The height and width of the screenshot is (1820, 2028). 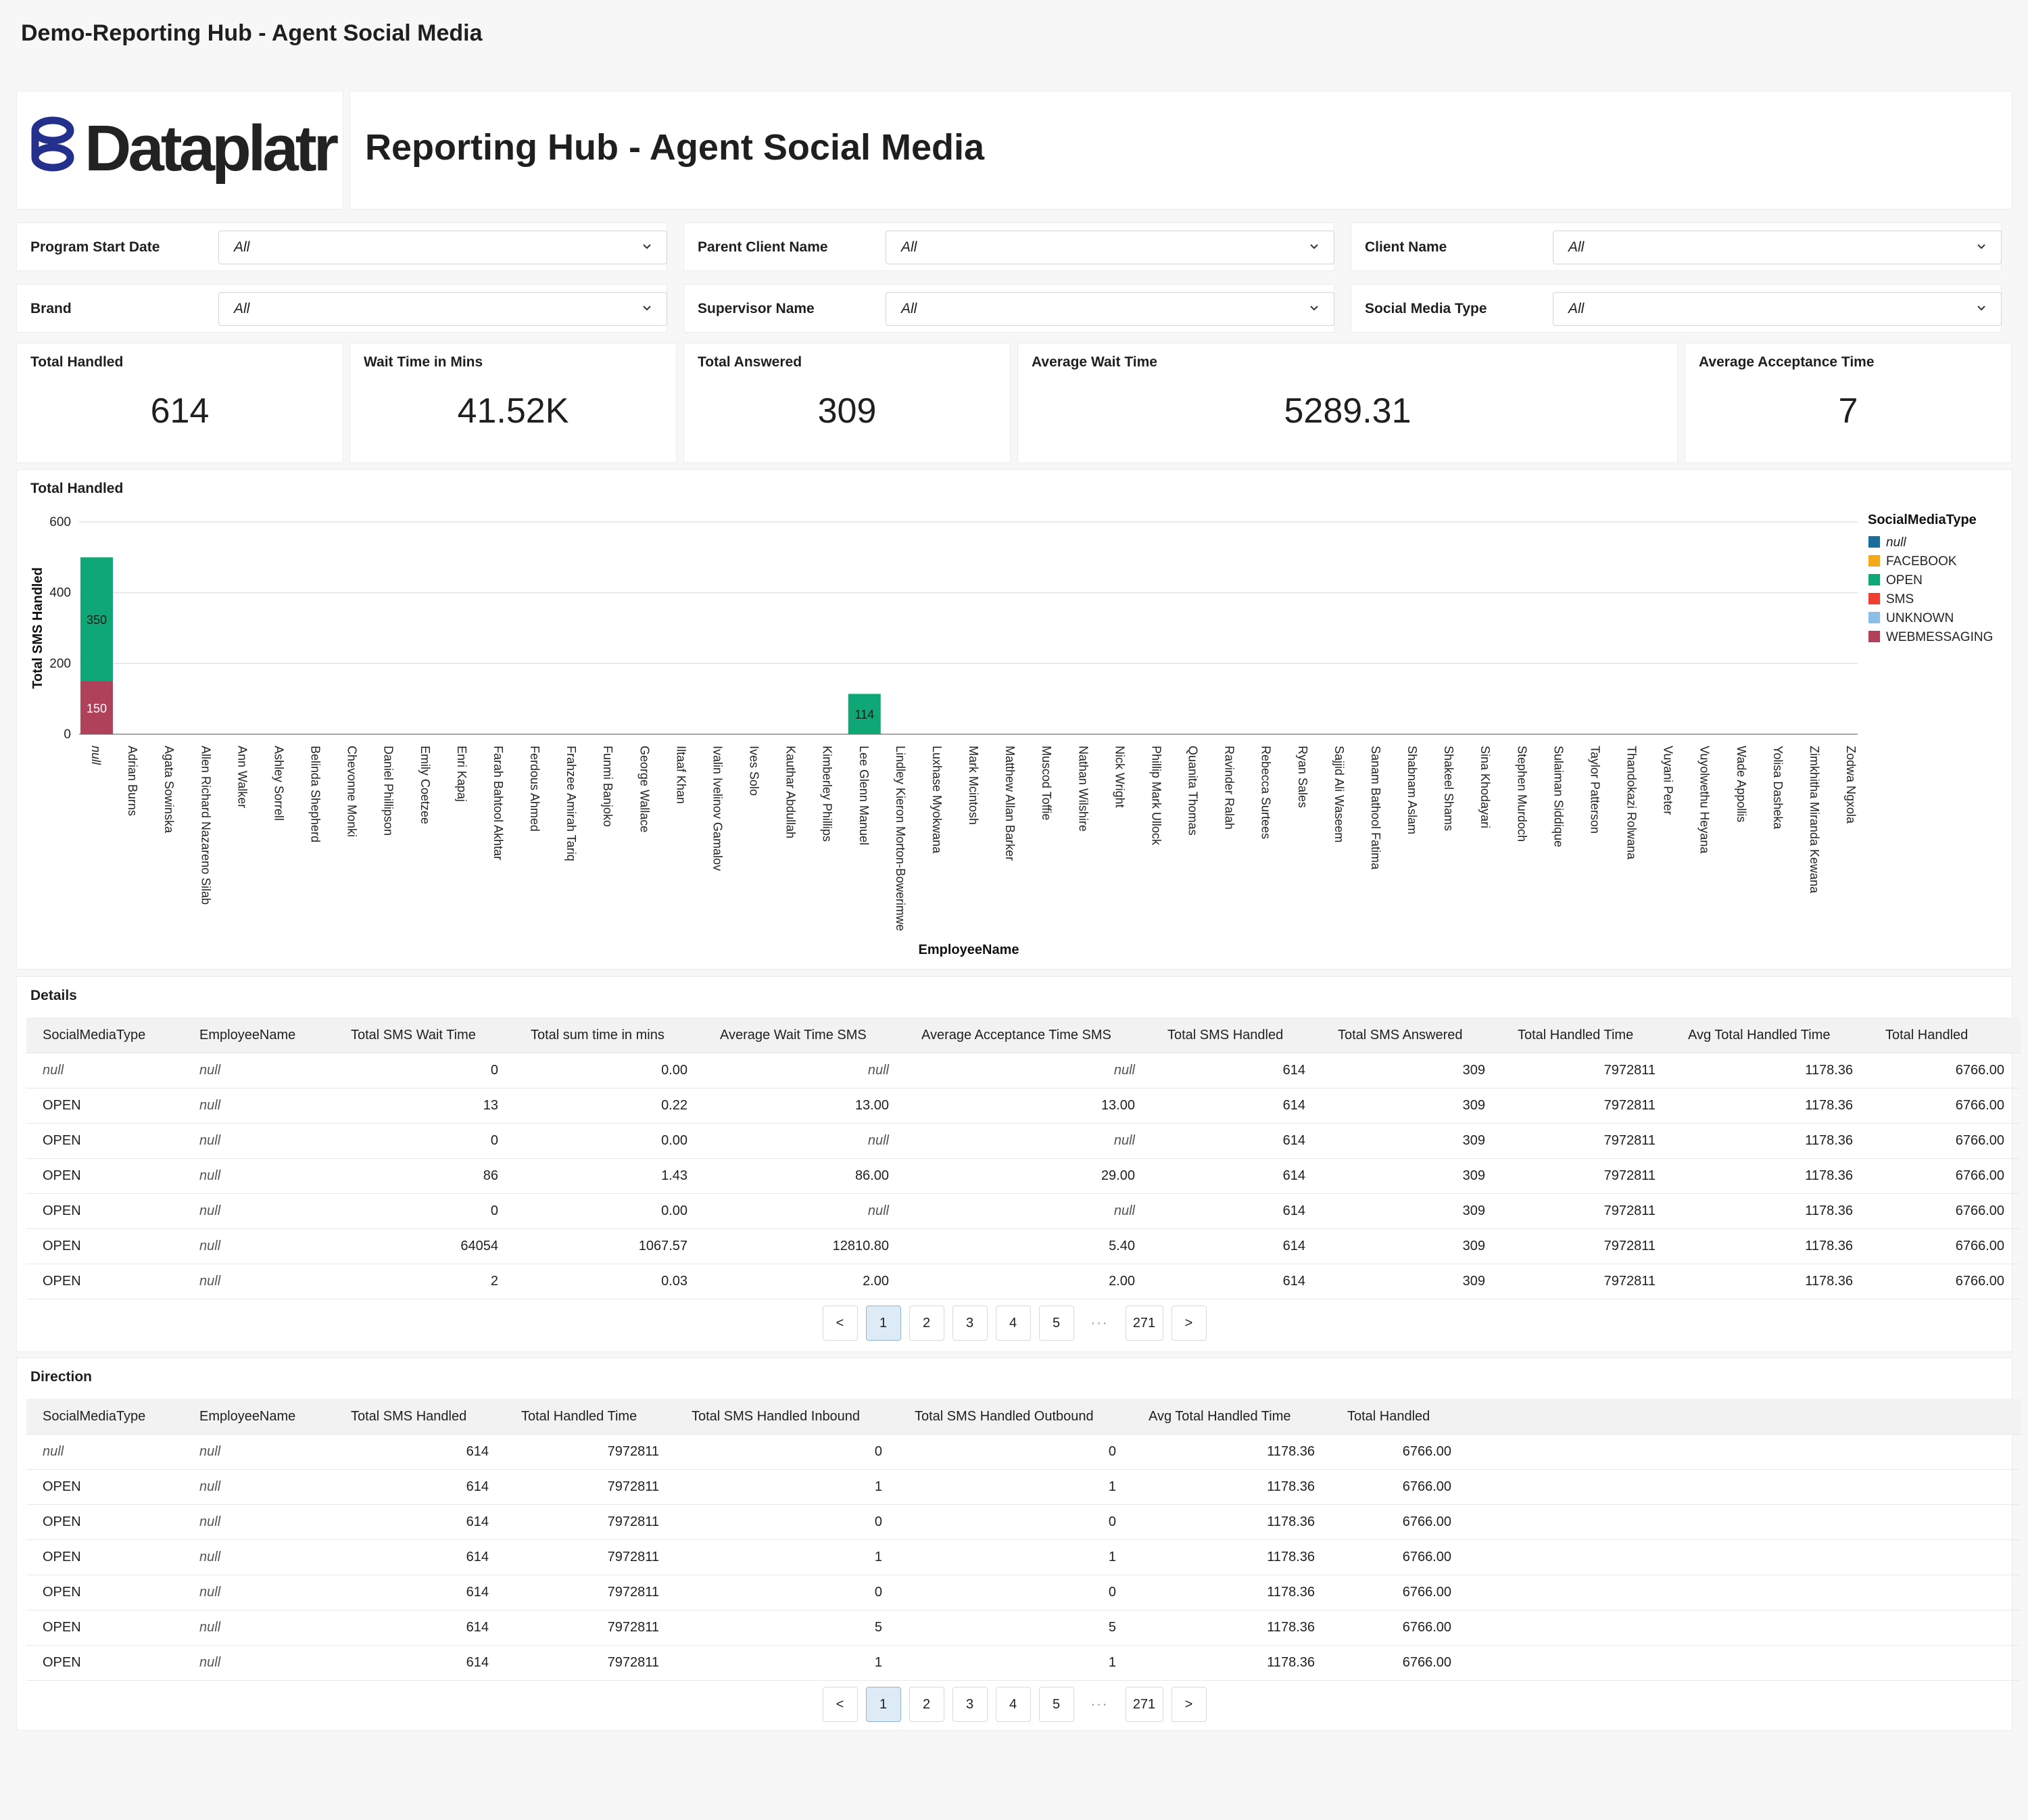 I want to click on x-tick-label: Ferdous Ahmed, so click(x=534, y=789).